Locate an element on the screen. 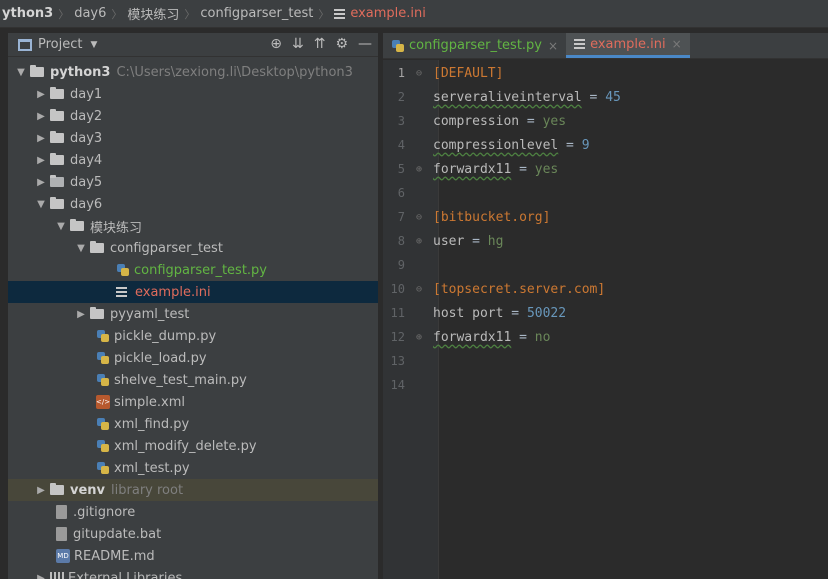 This screenshot has width=828, height=579. breadcrumb-item-configparser-test: configparser_test is located at coordinates (256, 13).